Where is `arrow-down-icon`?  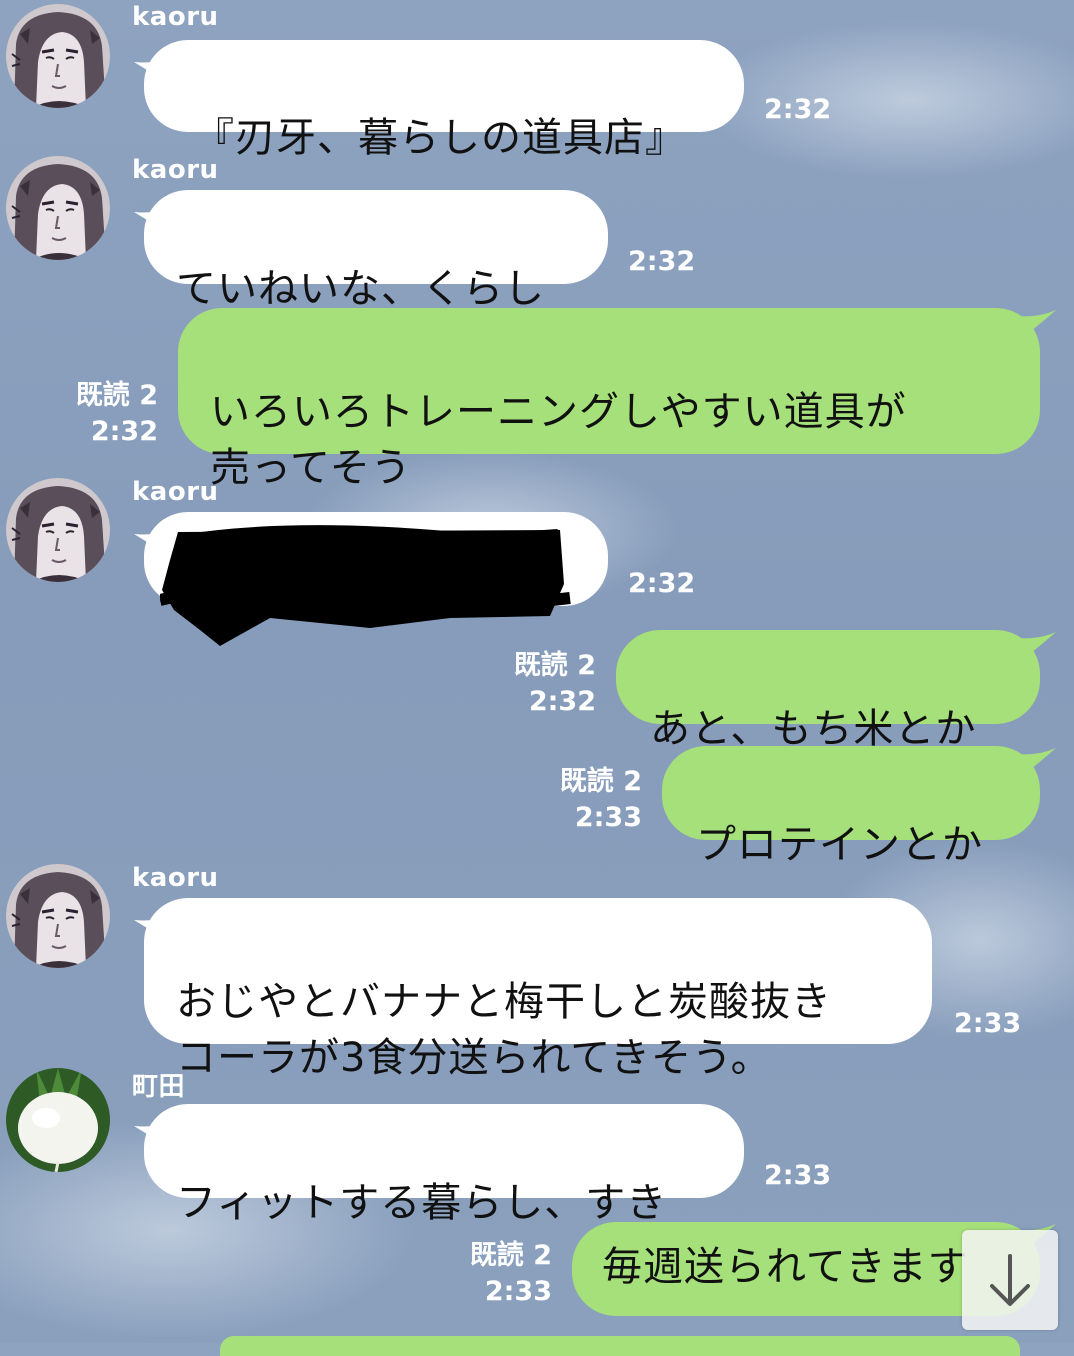 arrow-down-icon is located at coordinates (1010, 1280).